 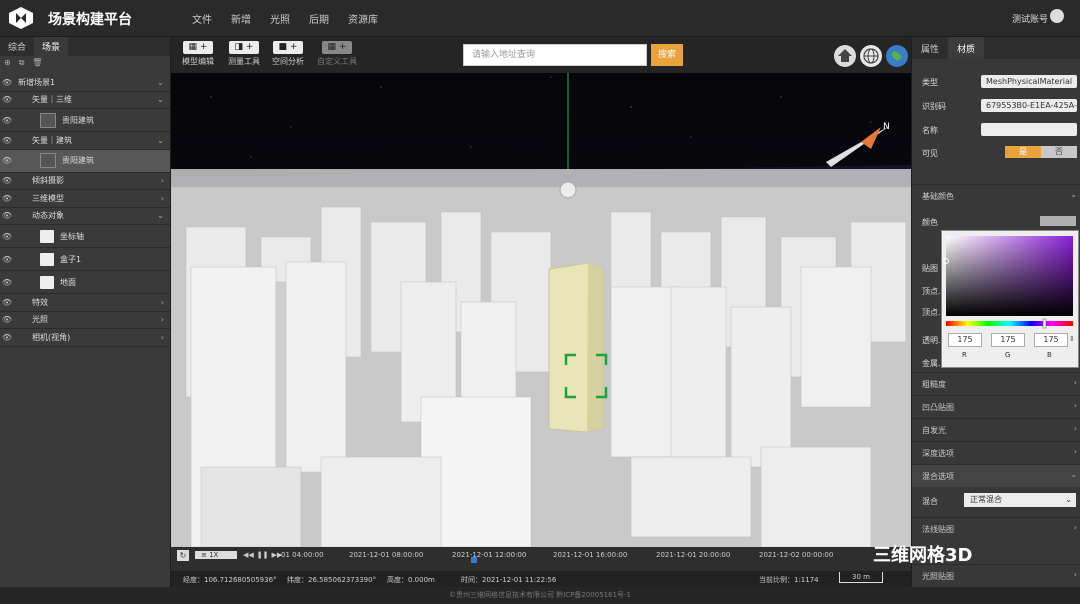 I want to click on menu-post: 后期, so click(x=319, y=18).